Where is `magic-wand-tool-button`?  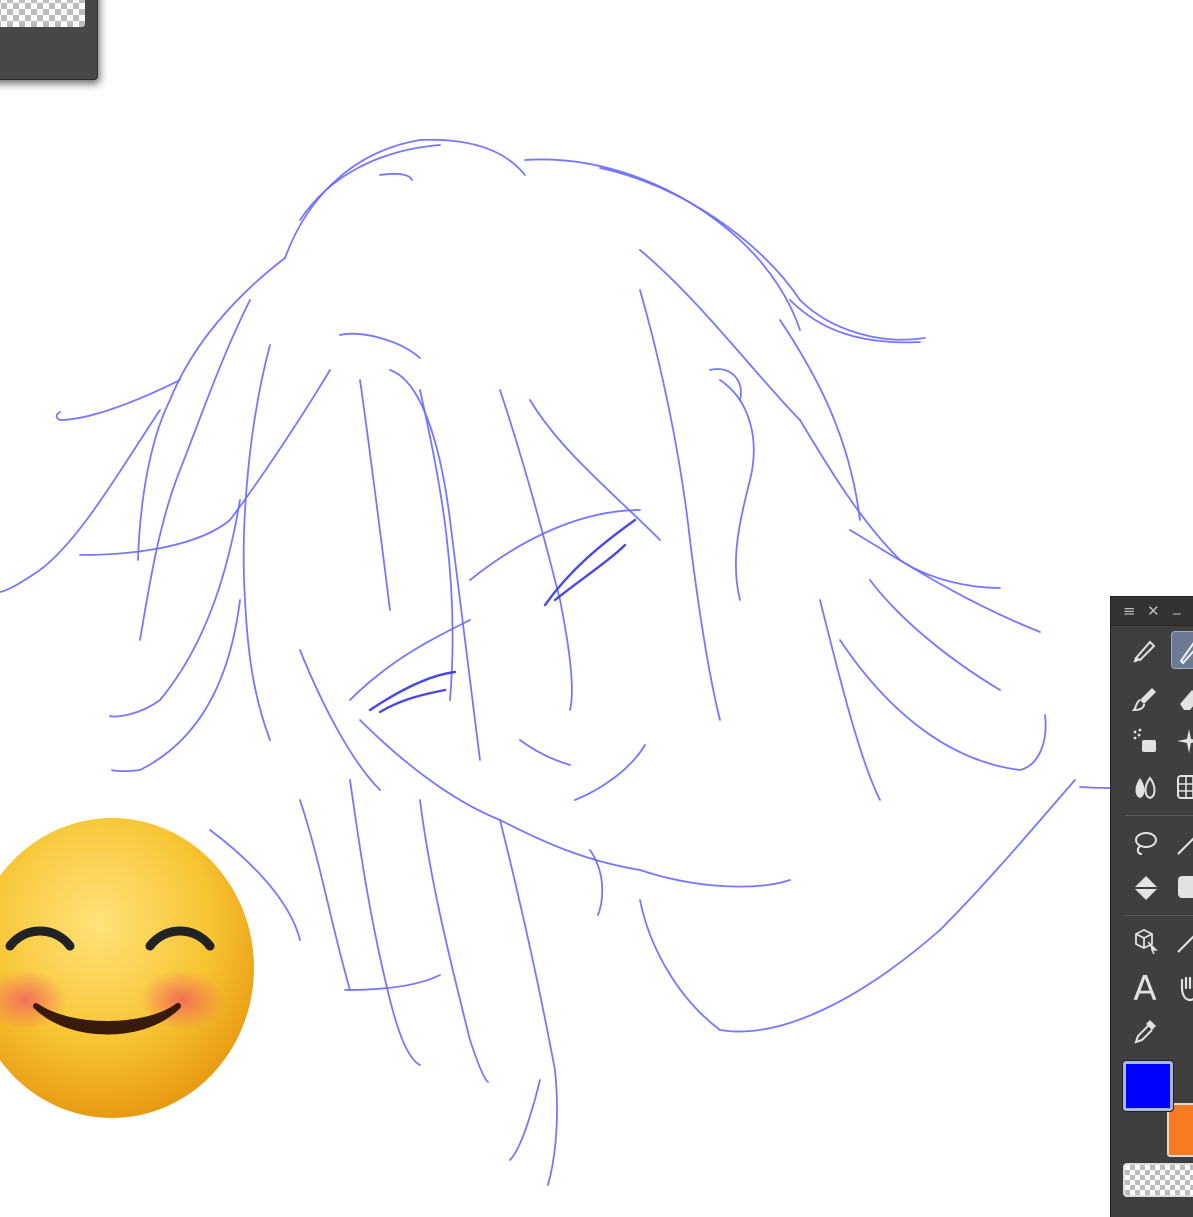 magic-wand-tool-button is located at coordinates (1182, 843).